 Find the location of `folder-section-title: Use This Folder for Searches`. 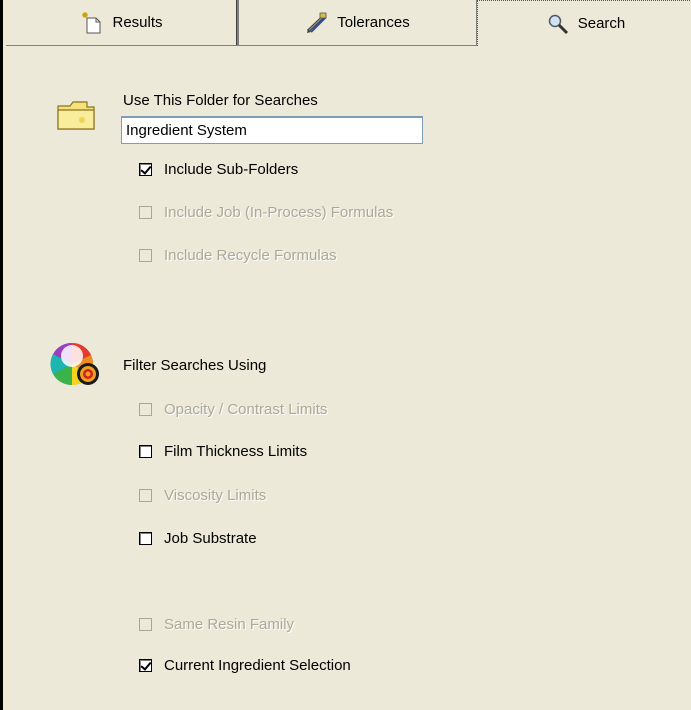

folder-section-title: Use This Folder for Searches is located at coordinates (220, 100).